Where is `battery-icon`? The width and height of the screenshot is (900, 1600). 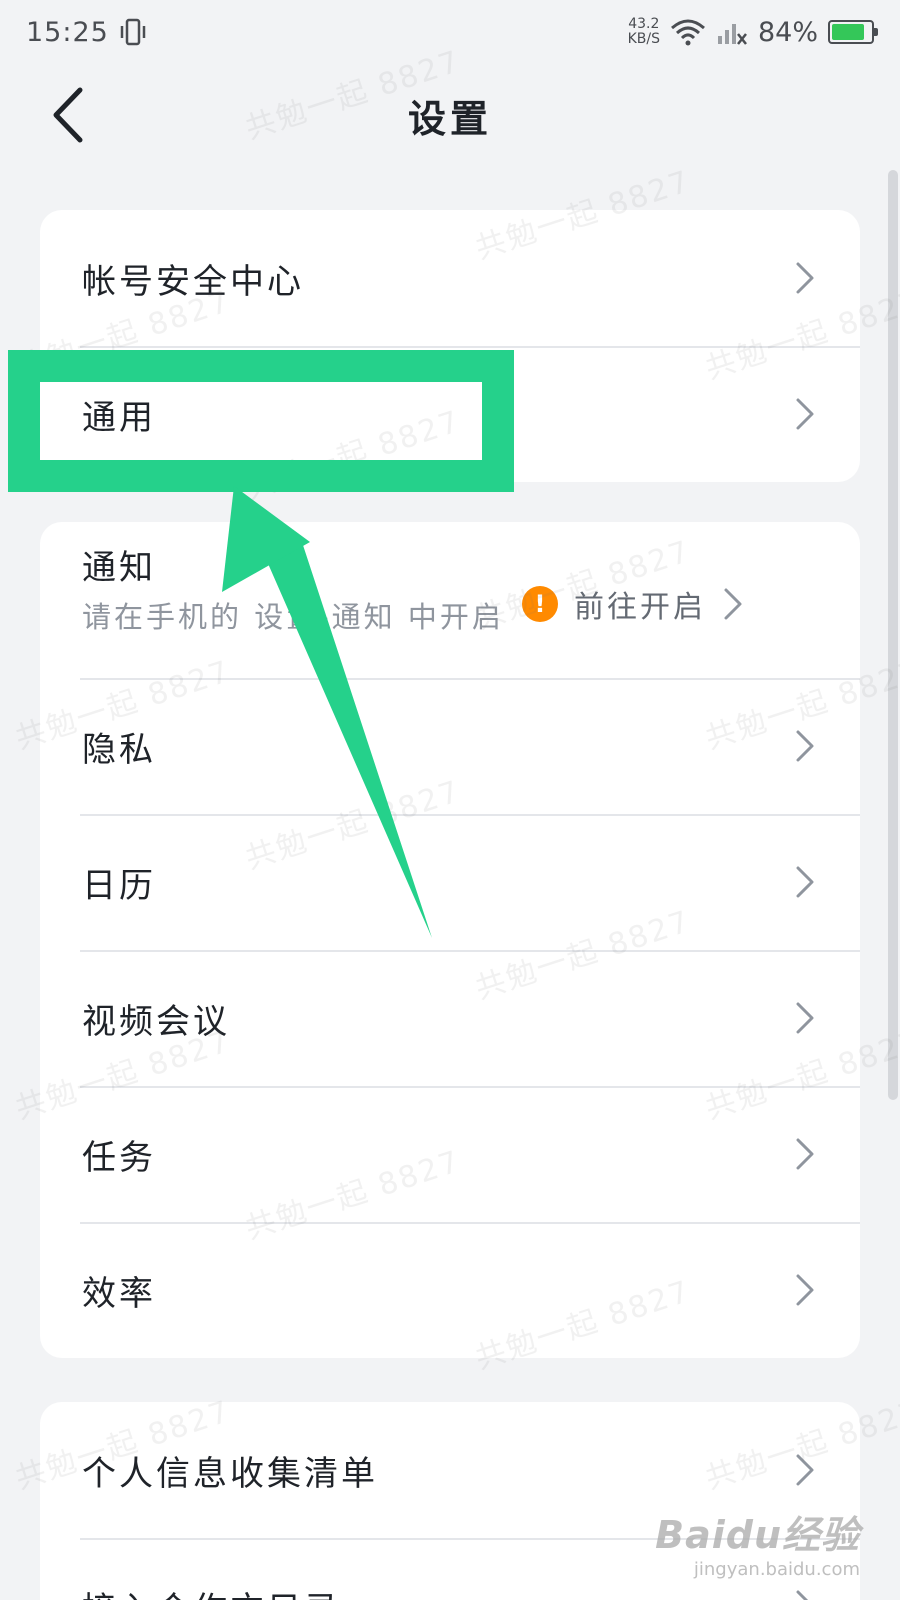
battery-icon is located at coordinates (853, 32).